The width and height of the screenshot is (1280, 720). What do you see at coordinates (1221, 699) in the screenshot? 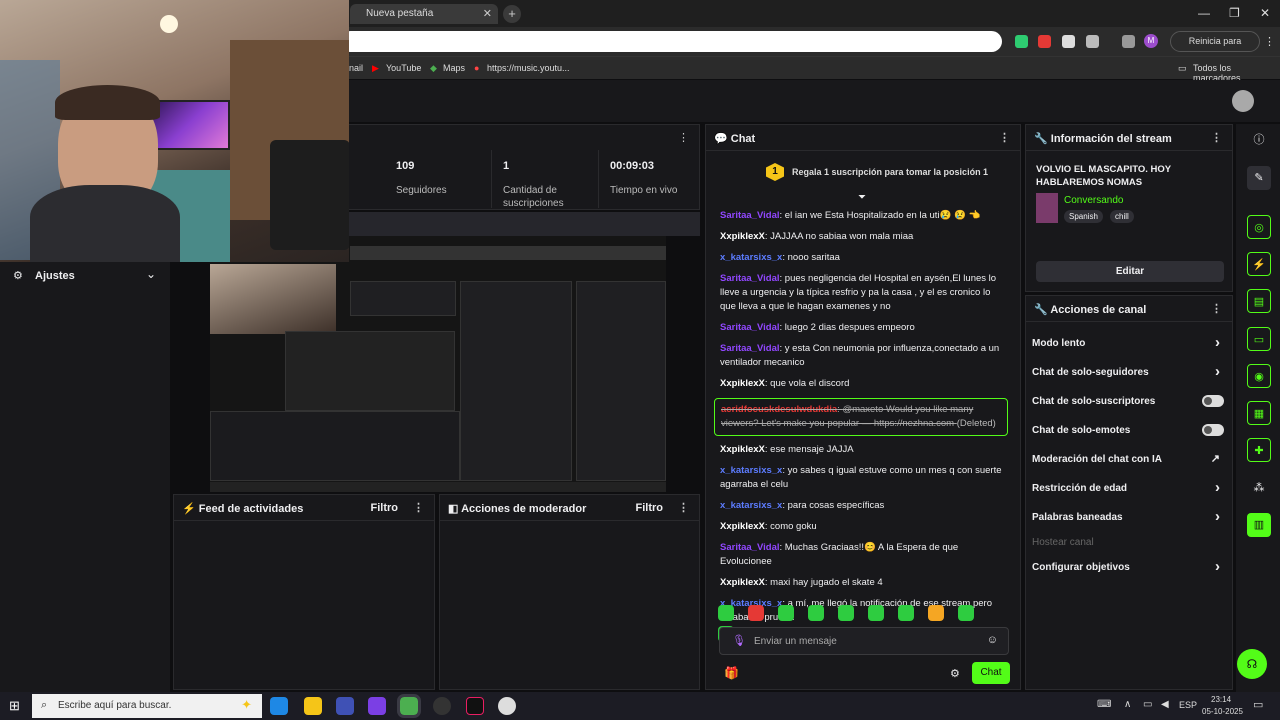
I see `clock-time: 23:14` at bounding box center [1221, 699].